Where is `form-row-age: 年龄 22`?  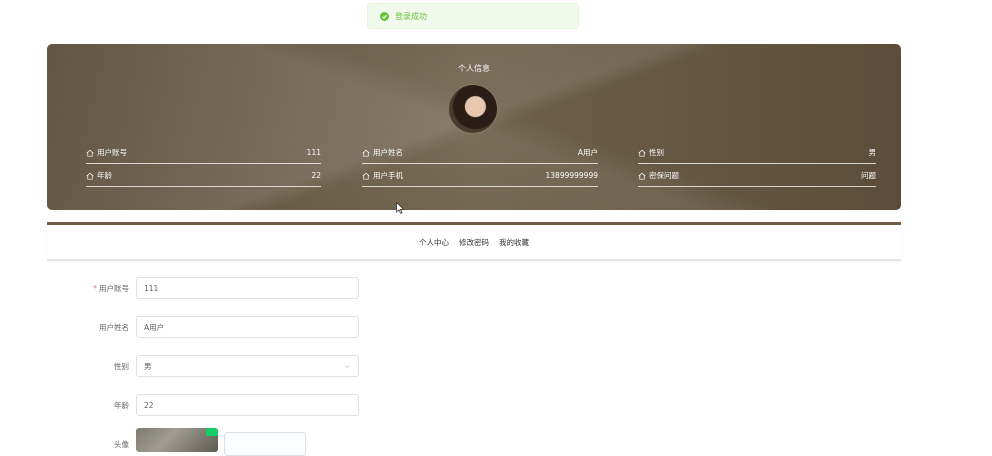 form-row-age: 年龄 22 is located at coordinates (214, 405).